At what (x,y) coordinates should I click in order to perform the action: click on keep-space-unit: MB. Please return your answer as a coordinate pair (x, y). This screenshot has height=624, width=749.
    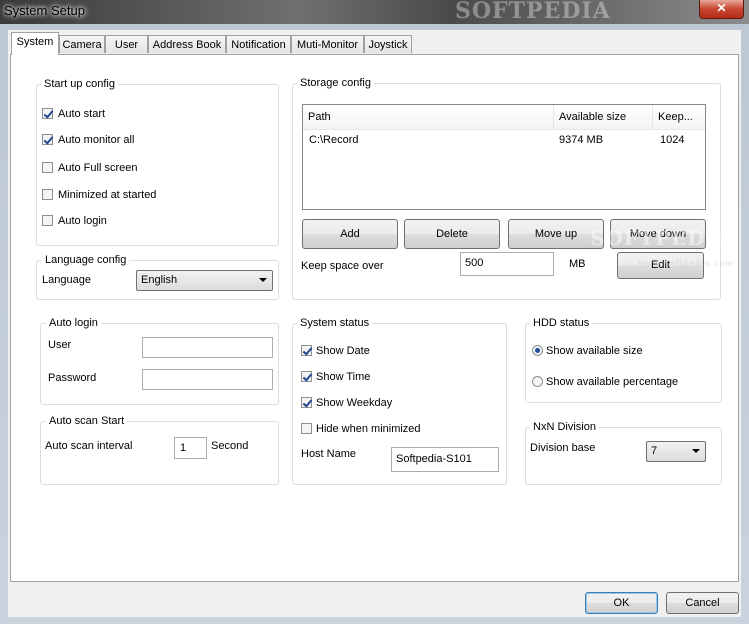
    Looking at the image, I should click on (577, 264).